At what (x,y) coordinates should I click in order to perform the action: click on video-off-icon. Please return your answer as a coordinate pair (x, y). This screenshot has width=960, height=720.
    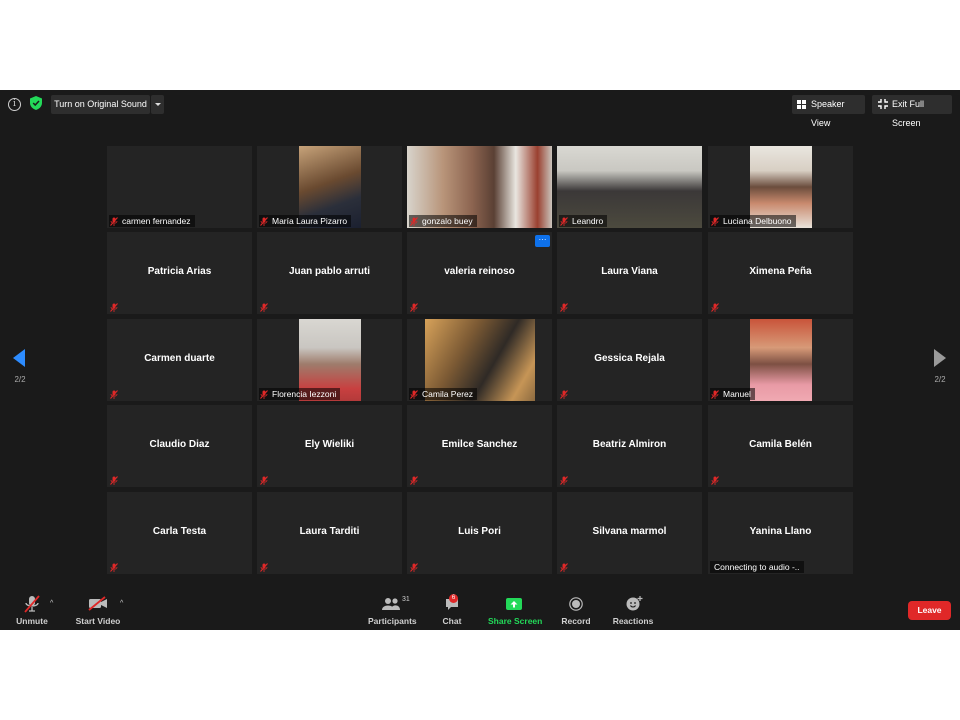
    Looking at the image, I should click on (97, 603).